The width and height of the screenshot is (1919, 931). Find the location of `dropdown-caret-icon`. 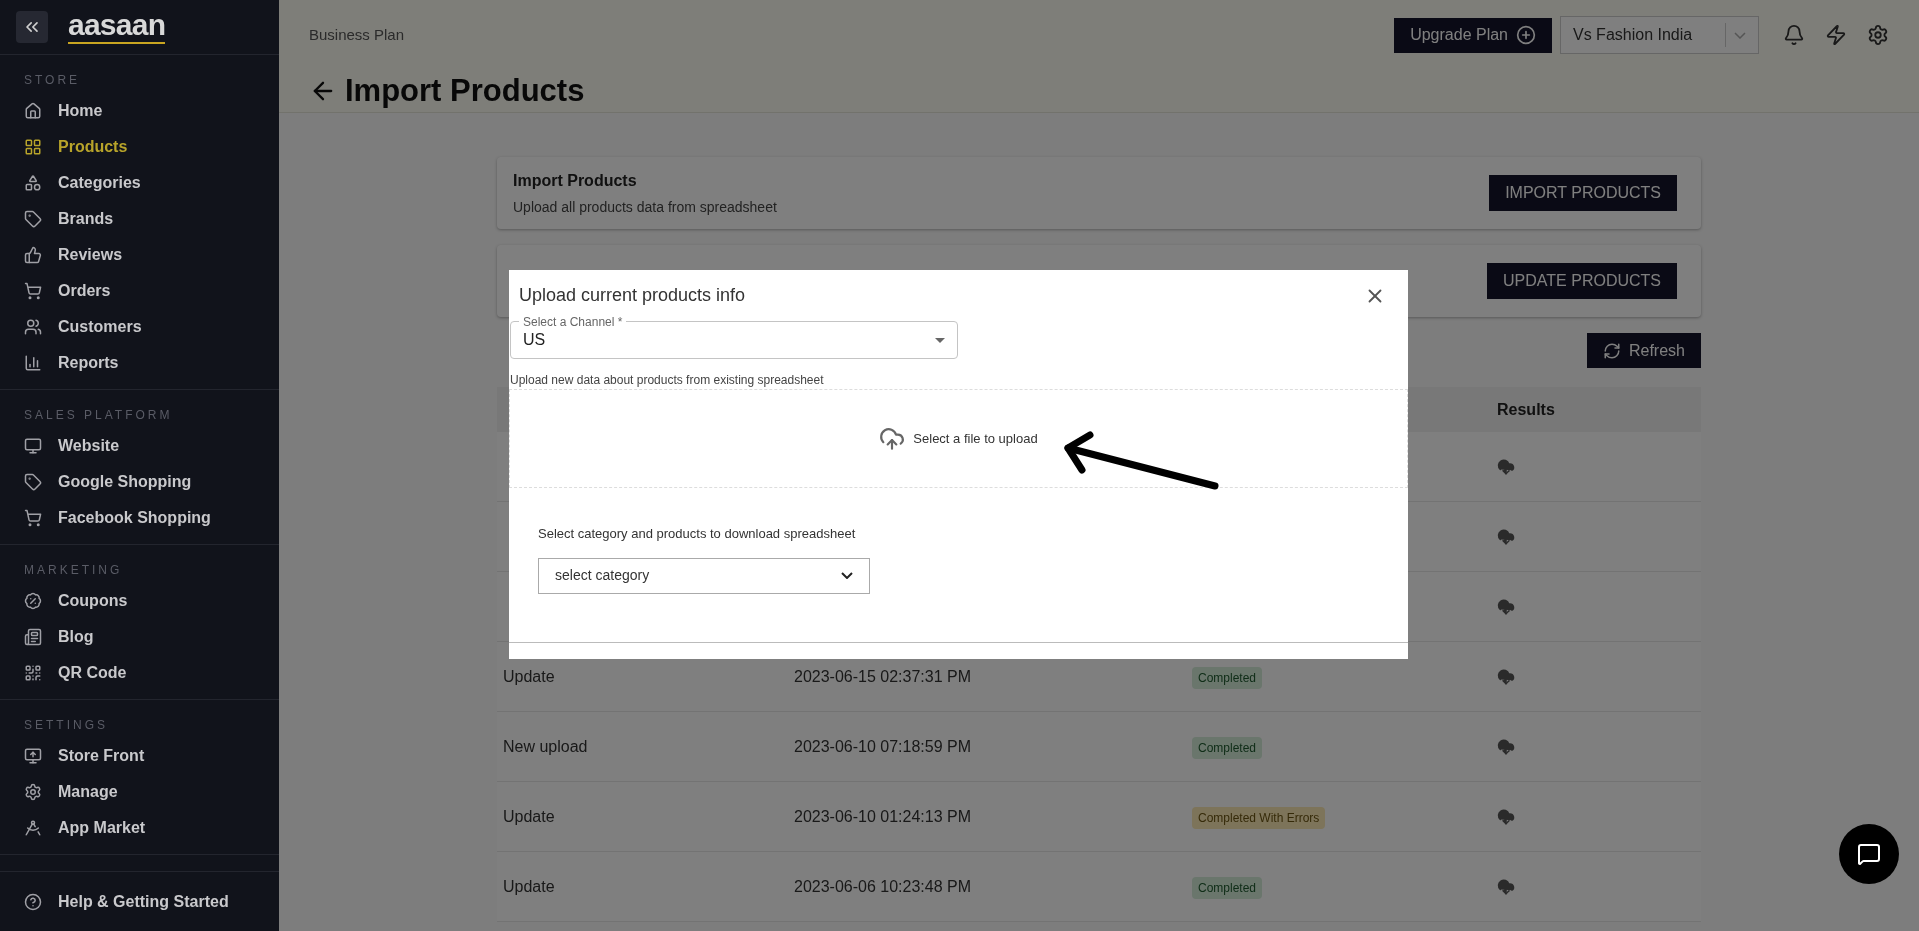

dropdown-caret-icon is located at coordinates (940, 340).